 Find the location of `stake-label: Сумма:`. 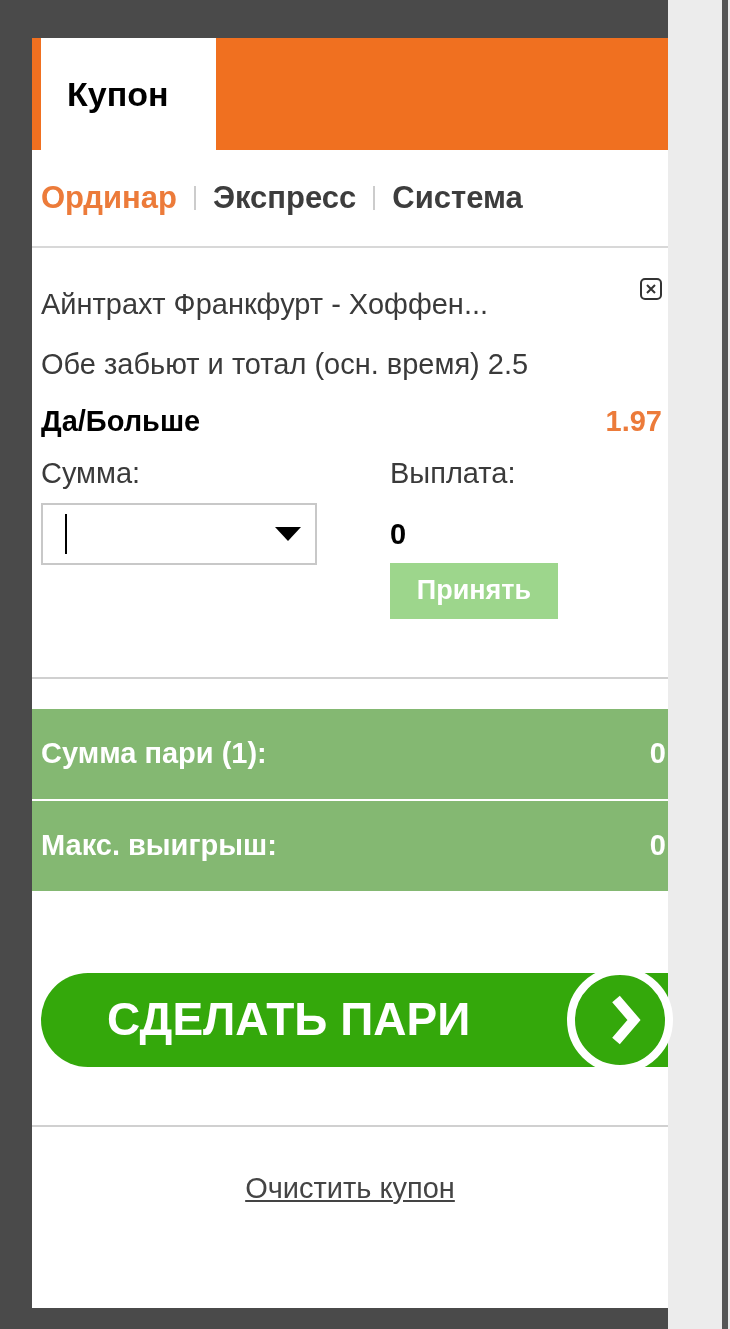

stake-label: Сумма: is located at coordinates (91, 473).